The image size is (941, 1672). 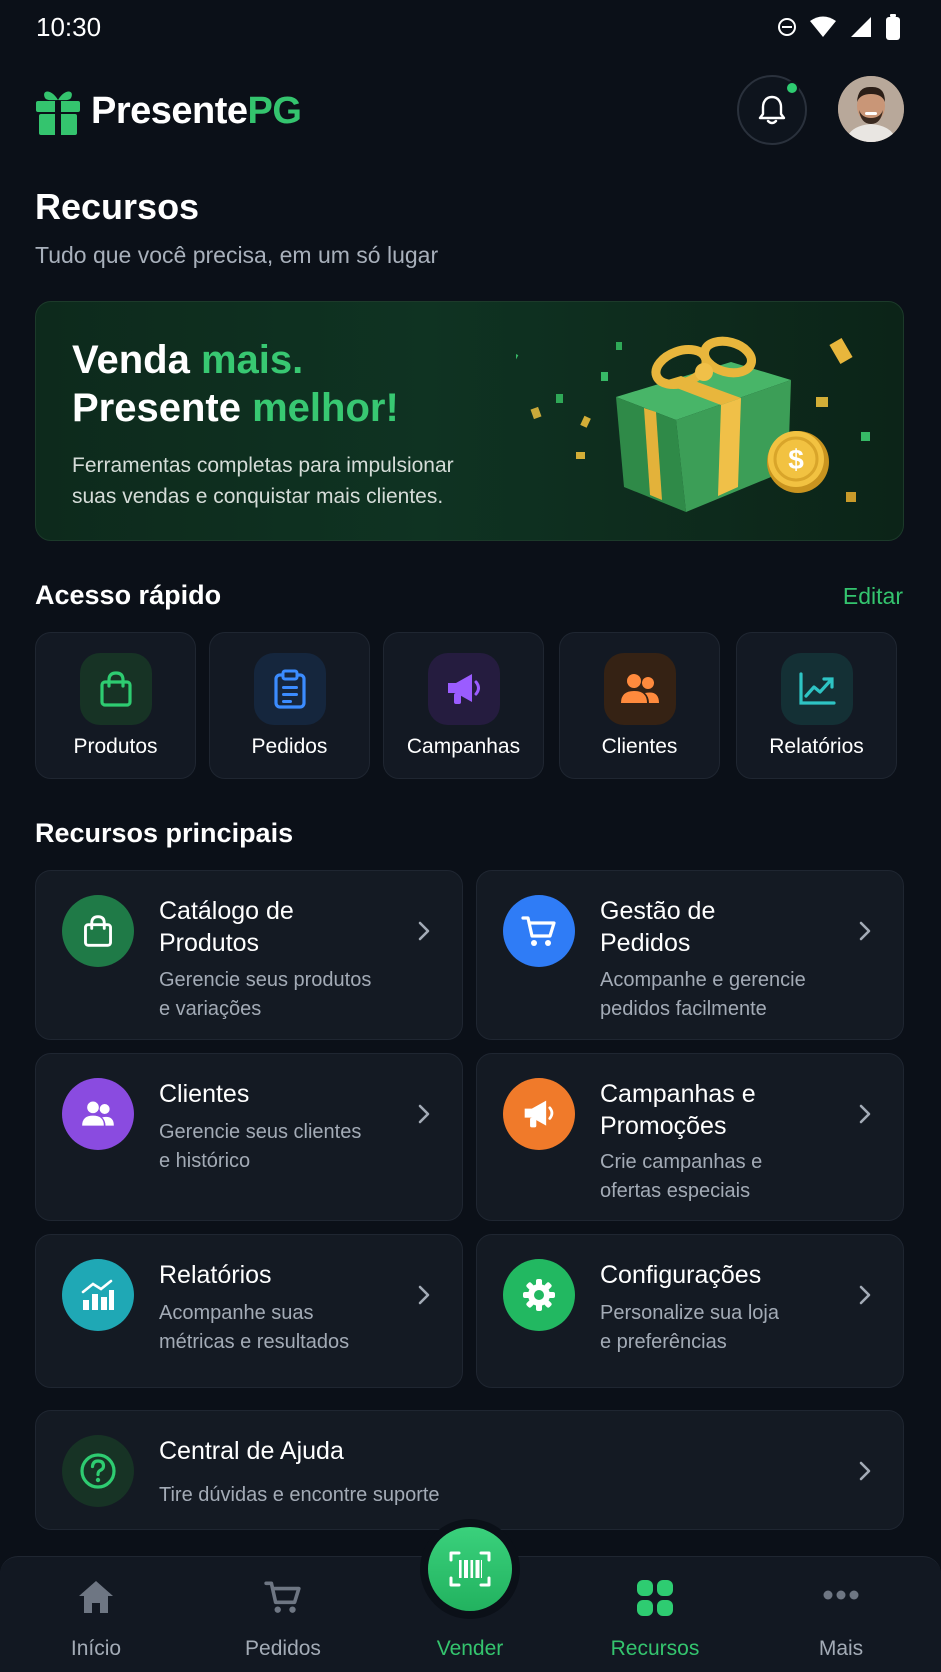 I want to click on banner-headline-2: Presente melhor!, so click(x=235, y=408).